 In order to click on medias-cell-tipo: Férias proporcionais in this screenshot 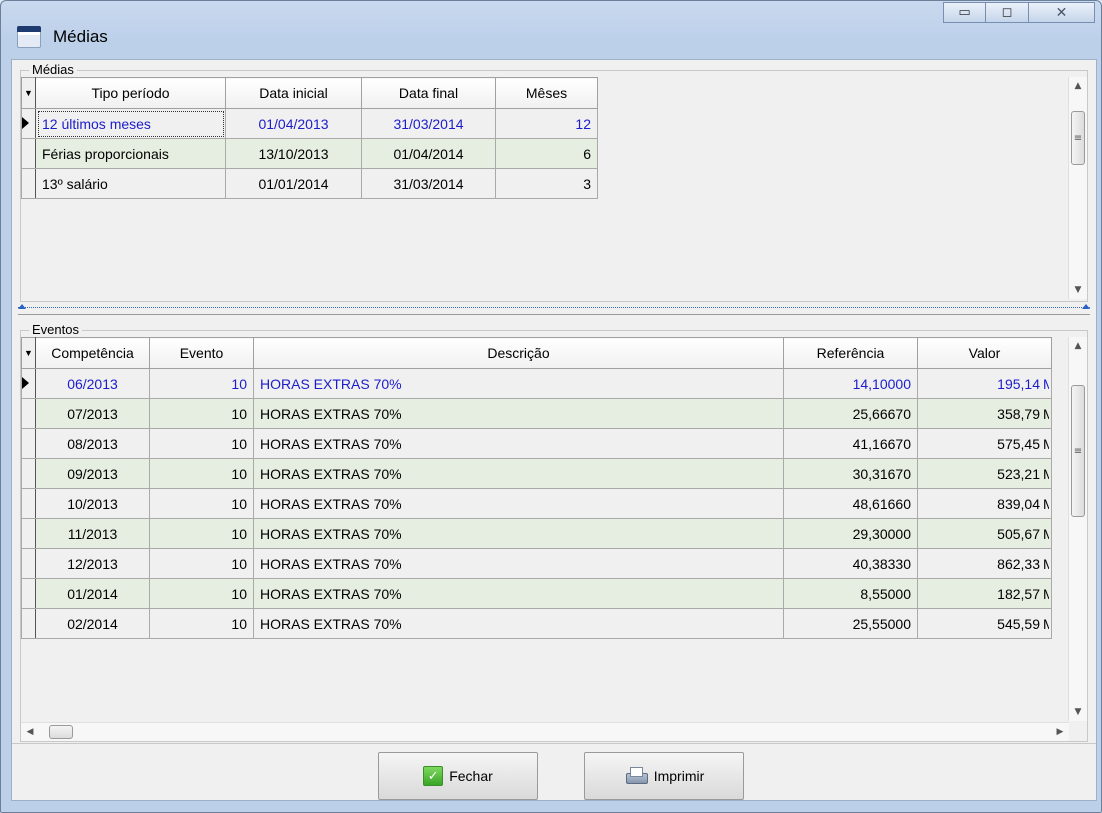, I will do `click(130, 153)`.